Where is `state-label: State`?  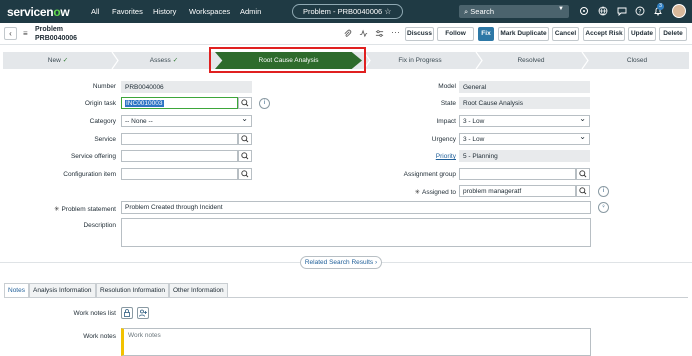
state-label: State is located at coordinates (448, 103).